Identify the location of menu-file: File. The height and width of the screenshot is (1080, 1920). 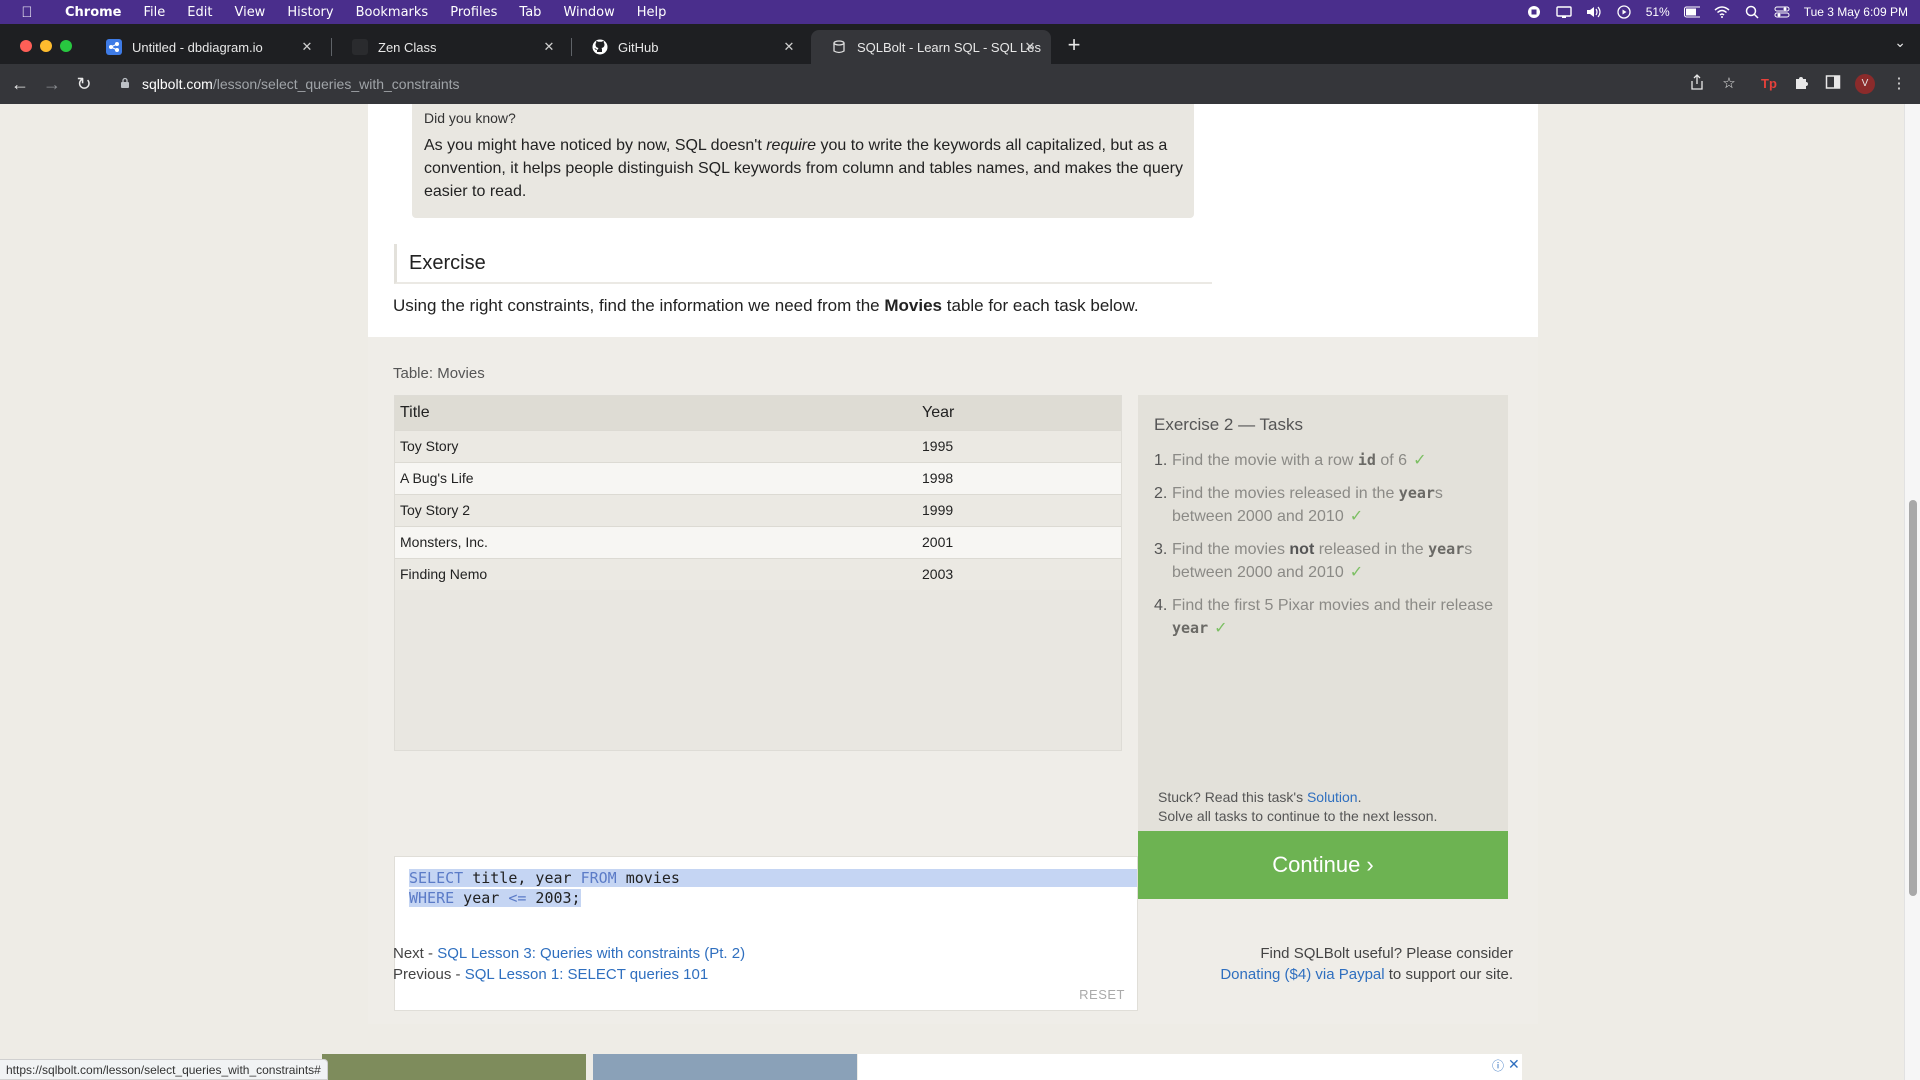
(155, 12).